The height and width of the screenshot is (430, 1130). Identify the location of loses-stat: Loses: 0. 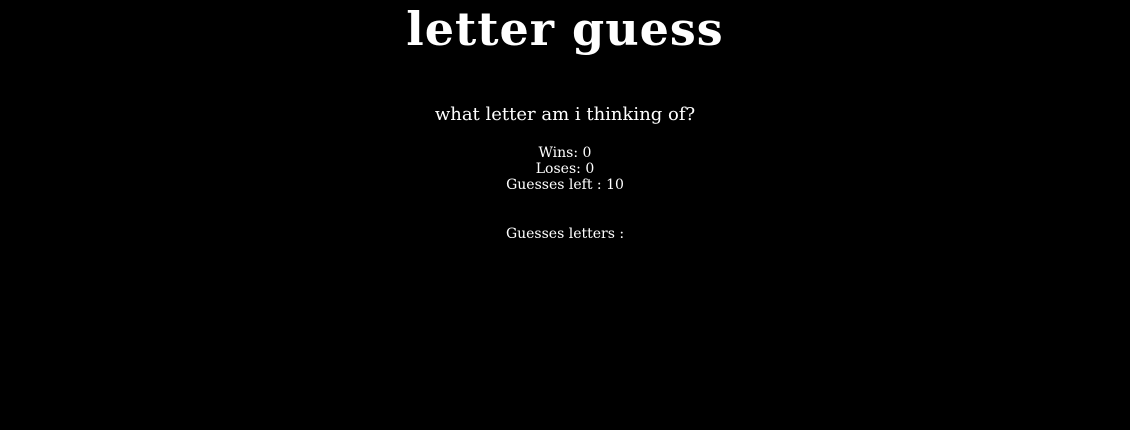
(565, 169).